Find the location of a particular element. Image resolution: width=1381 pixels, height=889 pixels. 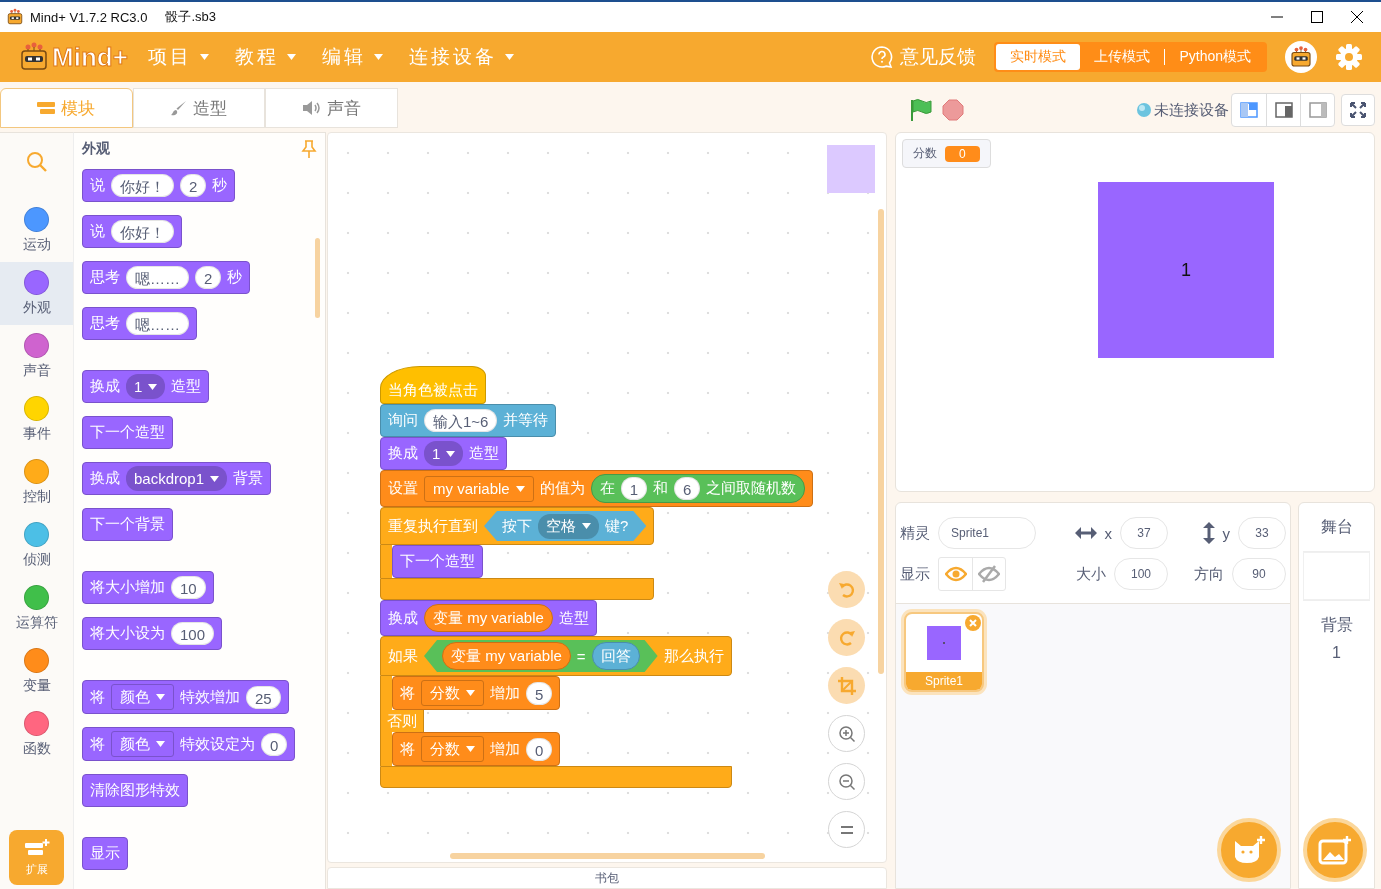

crop-button is located at coordinates (846, 685).